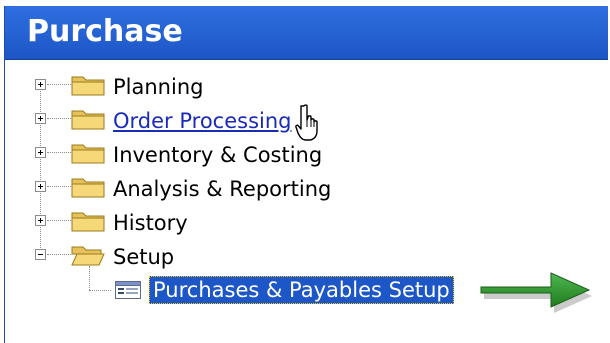 This screenshot has width=610, height=343. Describe the element at coordinates (205, 223) in the screenshot. I see `tree-item-history: History` at that location.